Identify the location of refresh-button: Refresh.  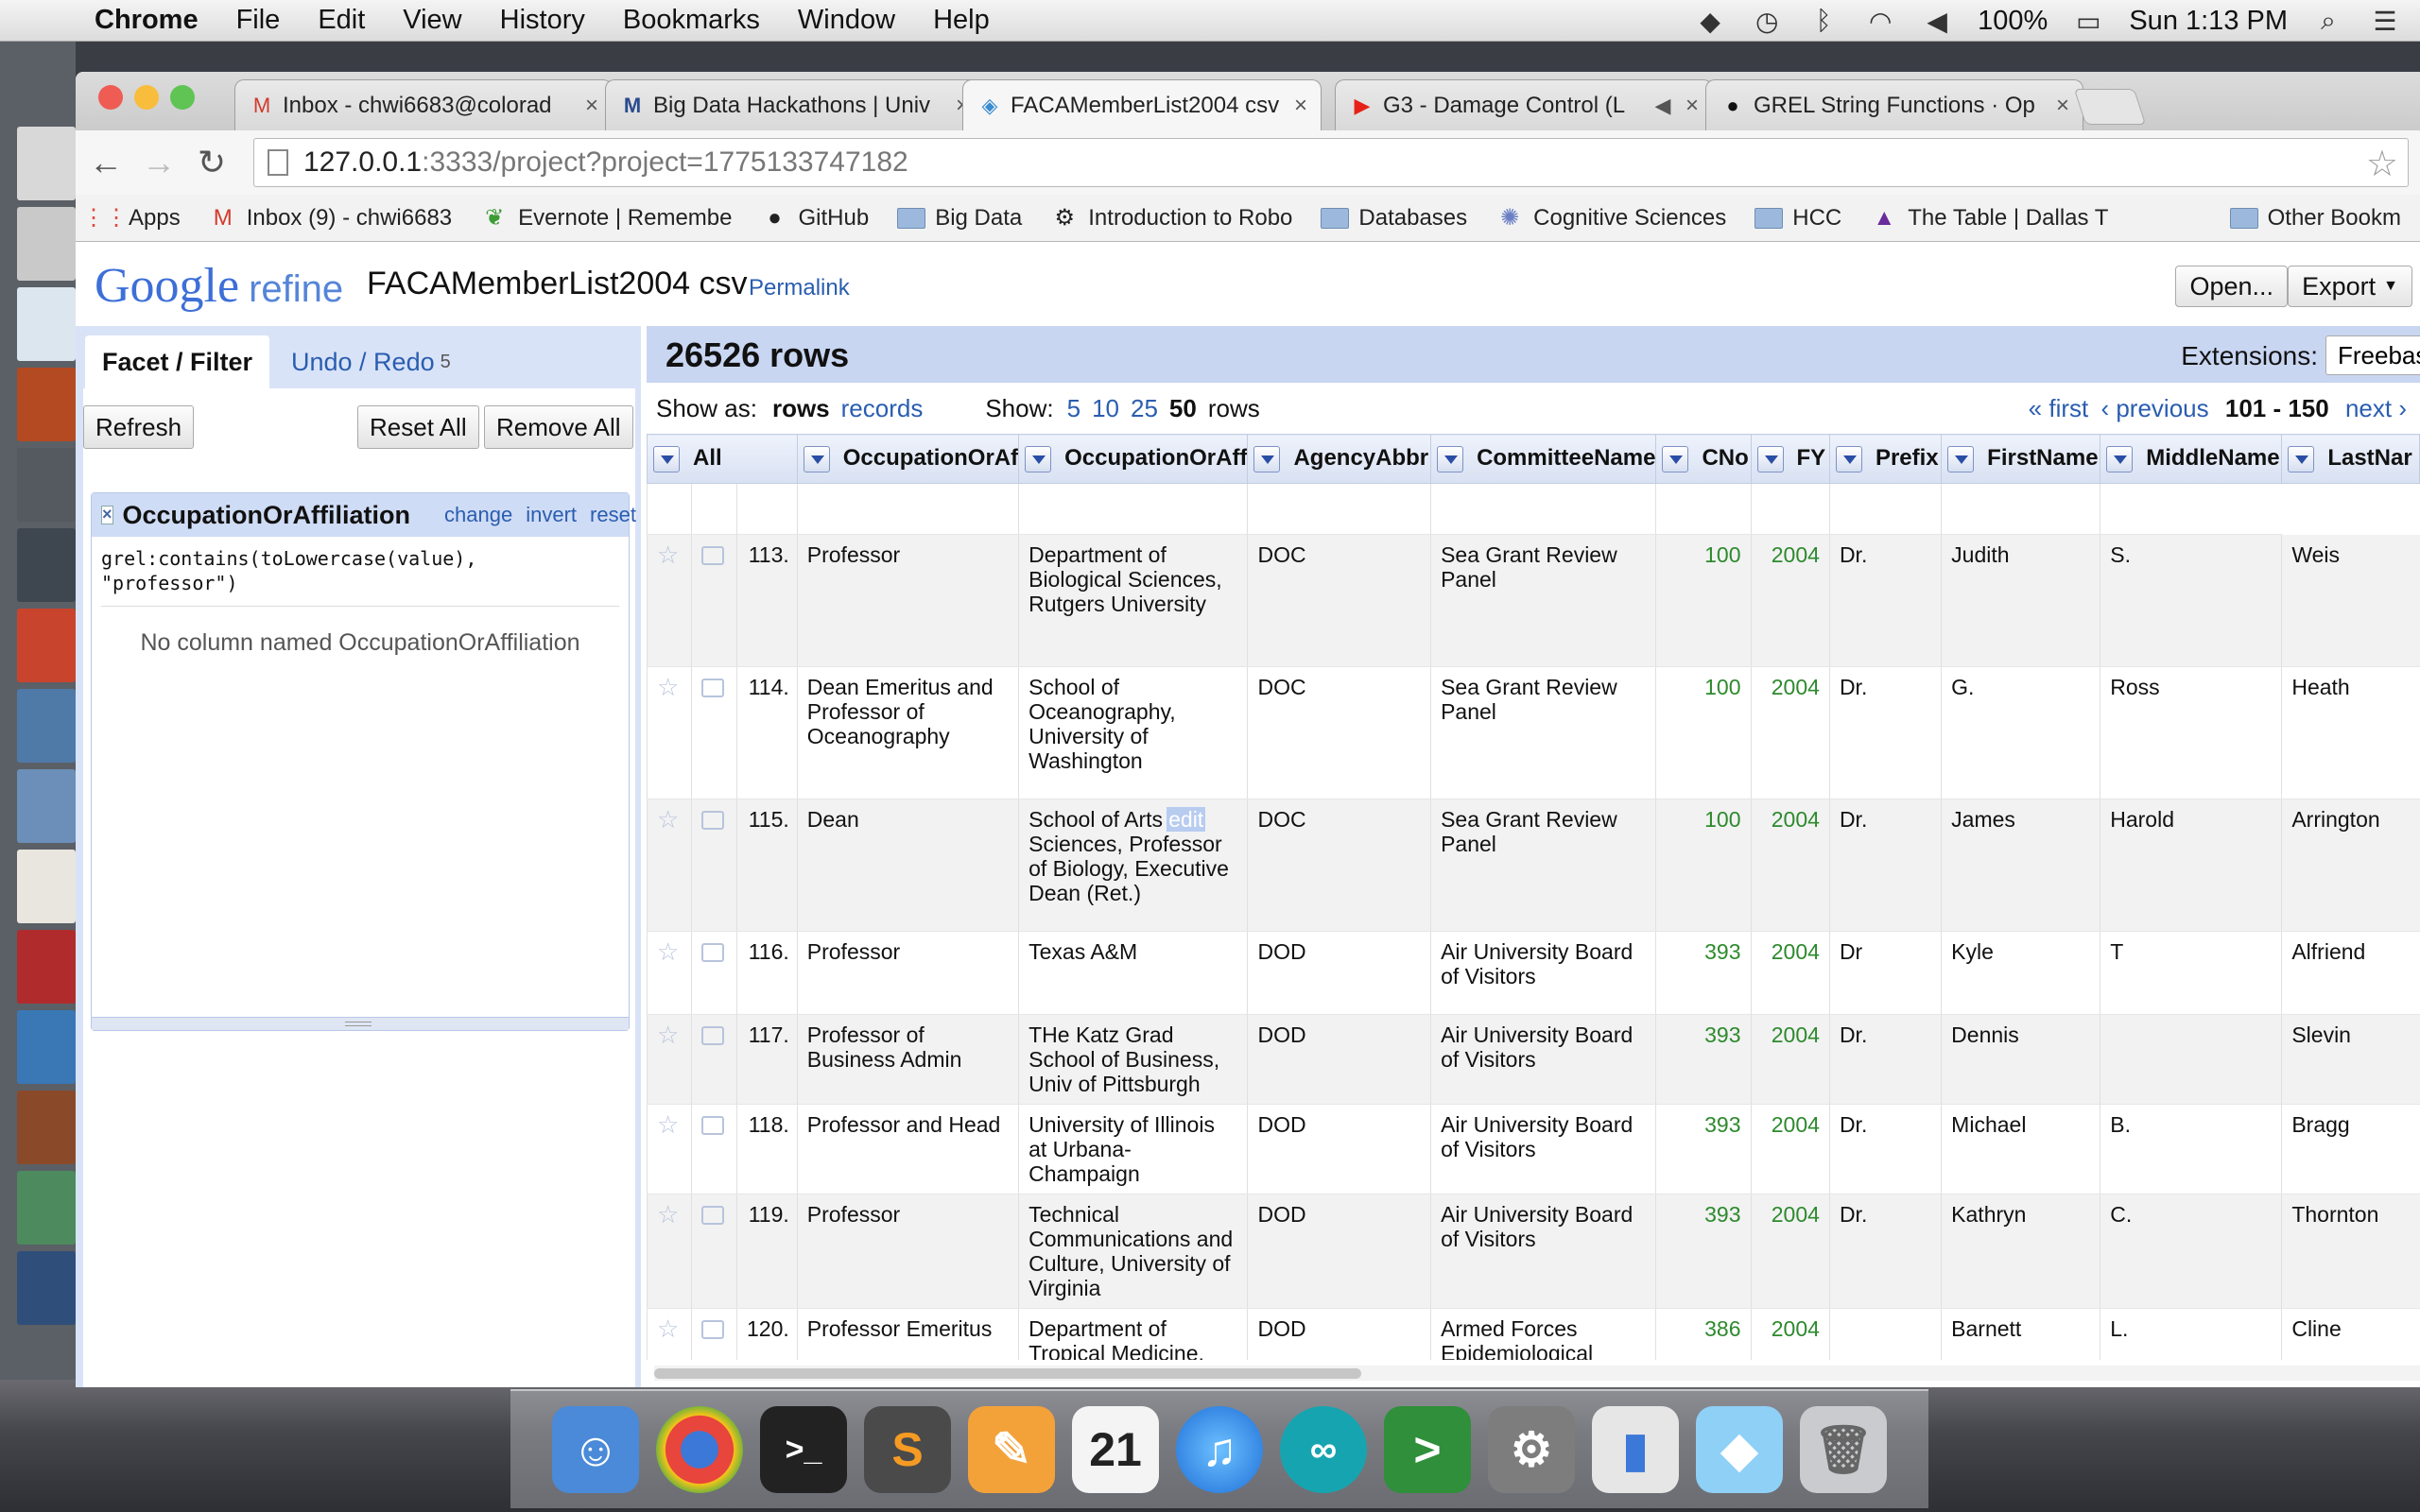
(139, 427).